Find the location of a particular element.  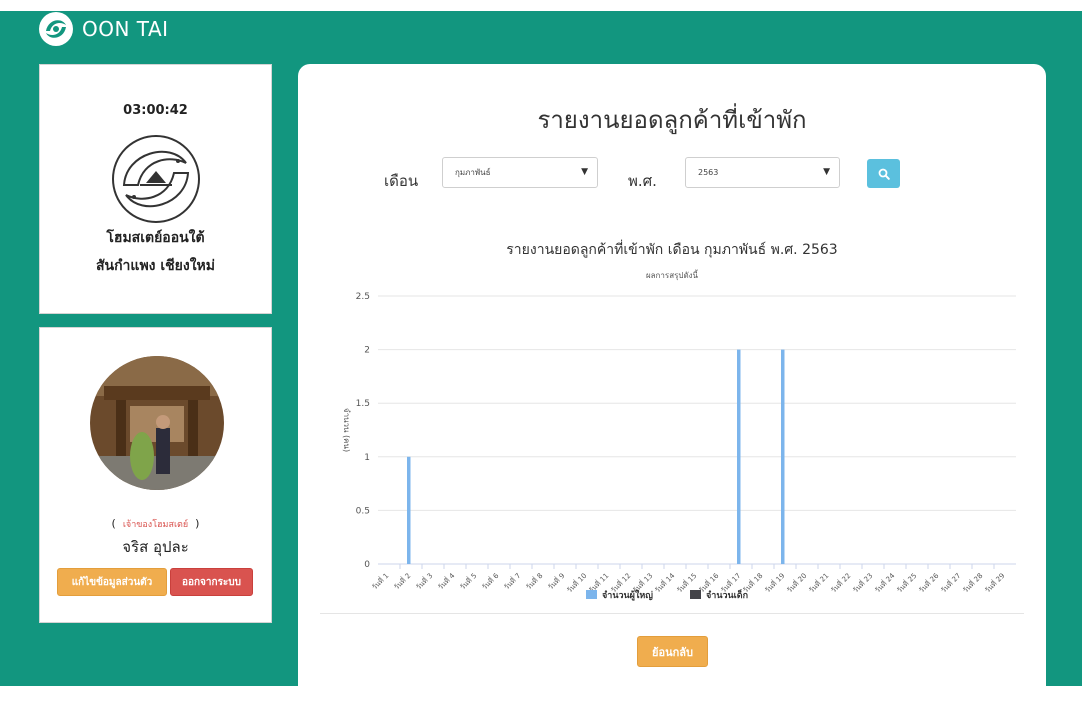

x-tick-label: วันที่ 14 is located at coordinates (665, 583).